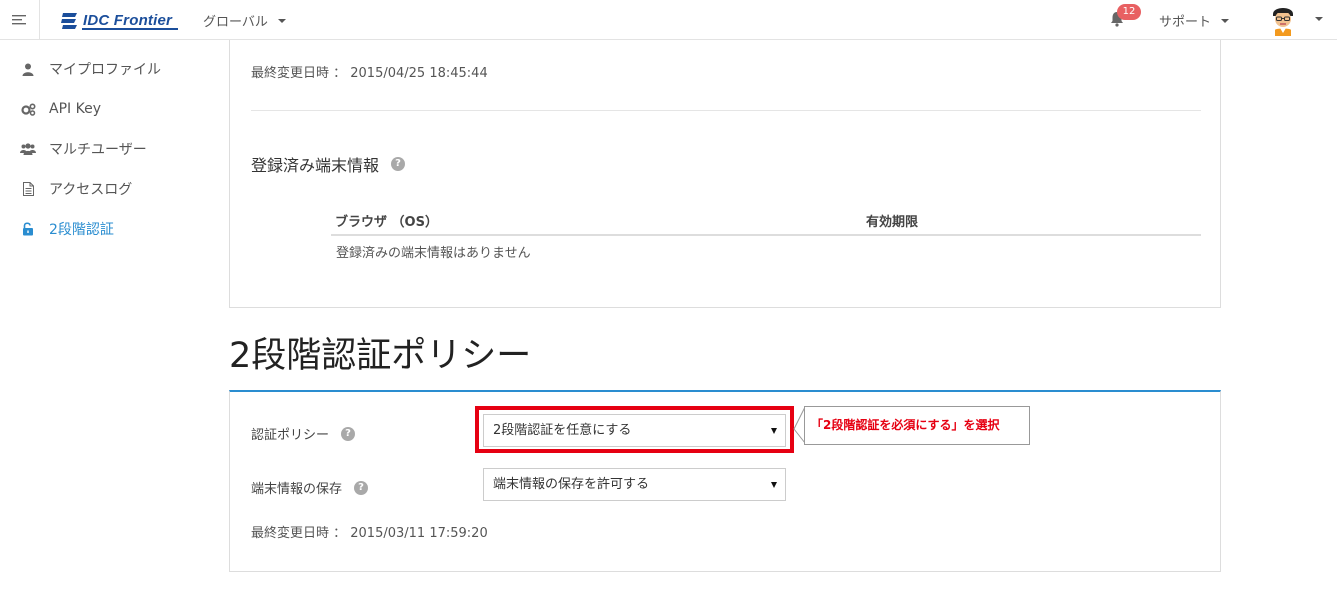 The height and width of the screenshot is (605, 1337). What do you see at coordinates (369, 73) in the screenshot?
I see `device-last-modified: 最終変更日時 ： 2015/04/25 18:45:44` at bounding box center [369, 73].